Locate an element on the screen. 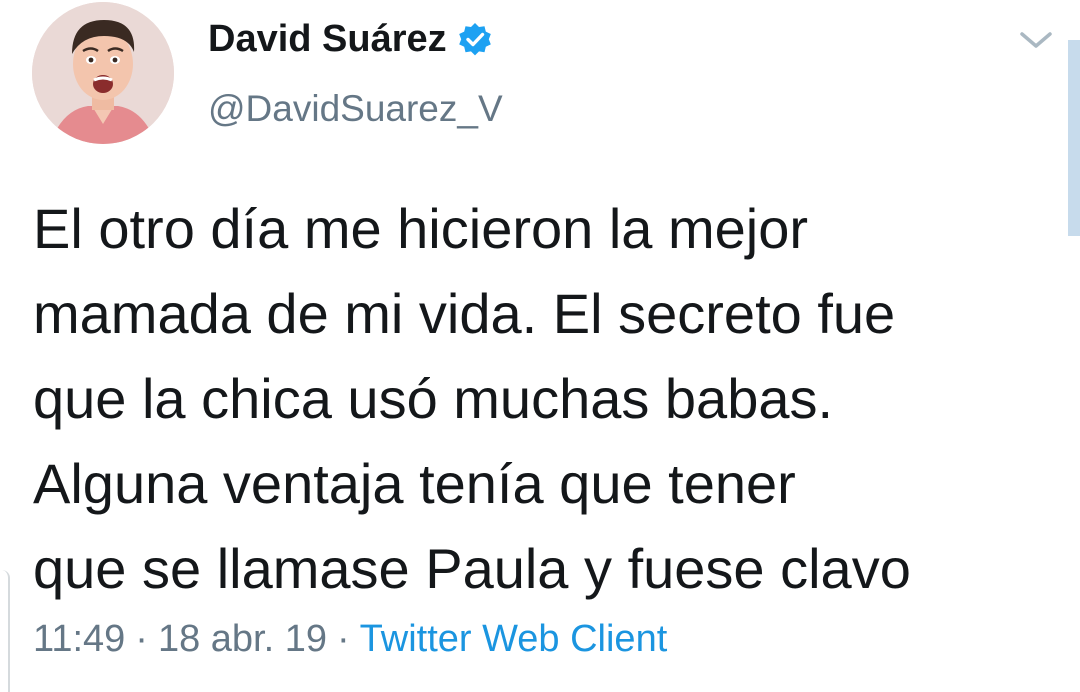 This screenshot has height=692, width=1080. tweet-line: mamada de mi vida. El secreto fue is located at coordinates (464, 313).